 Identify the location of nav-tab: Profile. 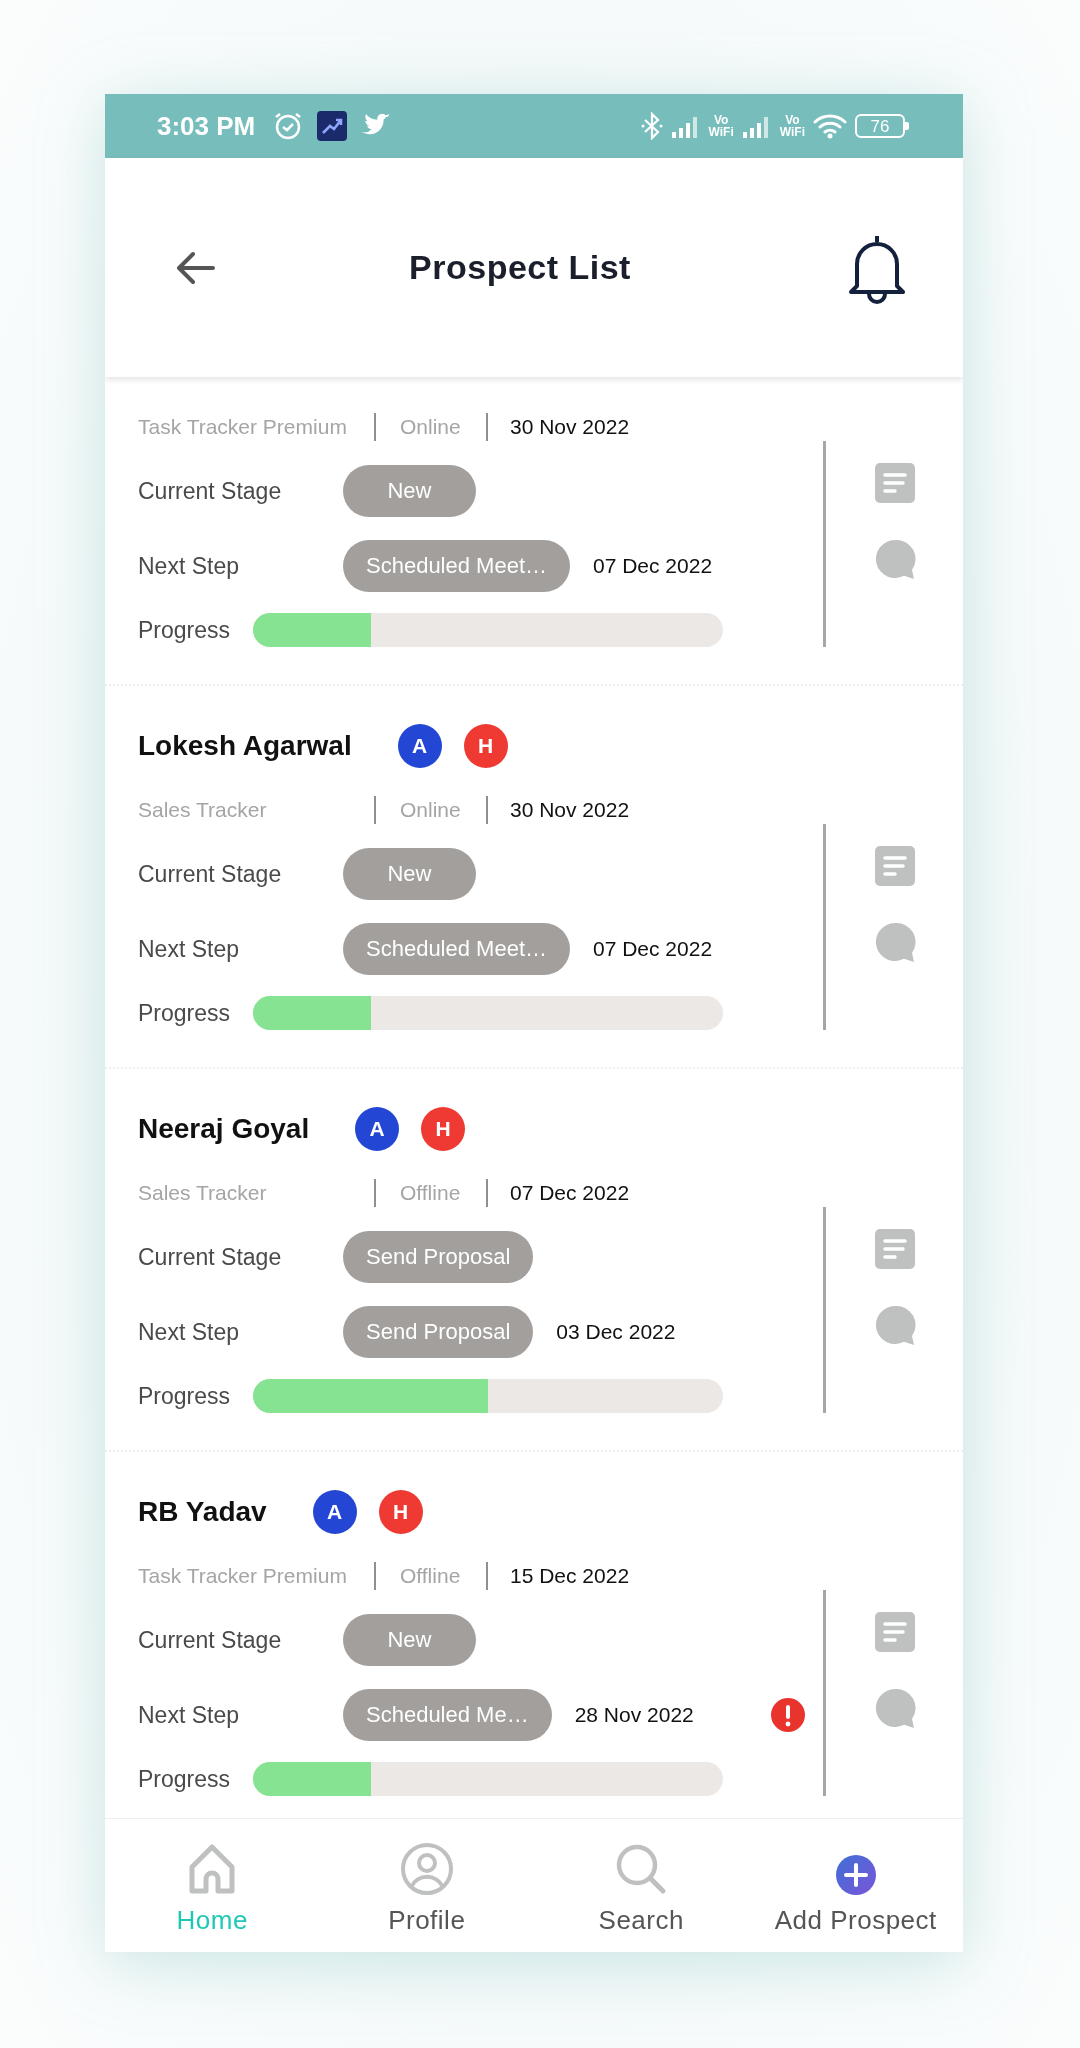
(426, 1885).